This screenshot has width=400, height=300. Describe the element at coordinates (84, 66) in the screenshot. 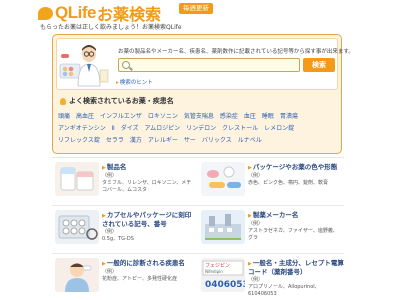

I see `doctor-illustration` at that location.